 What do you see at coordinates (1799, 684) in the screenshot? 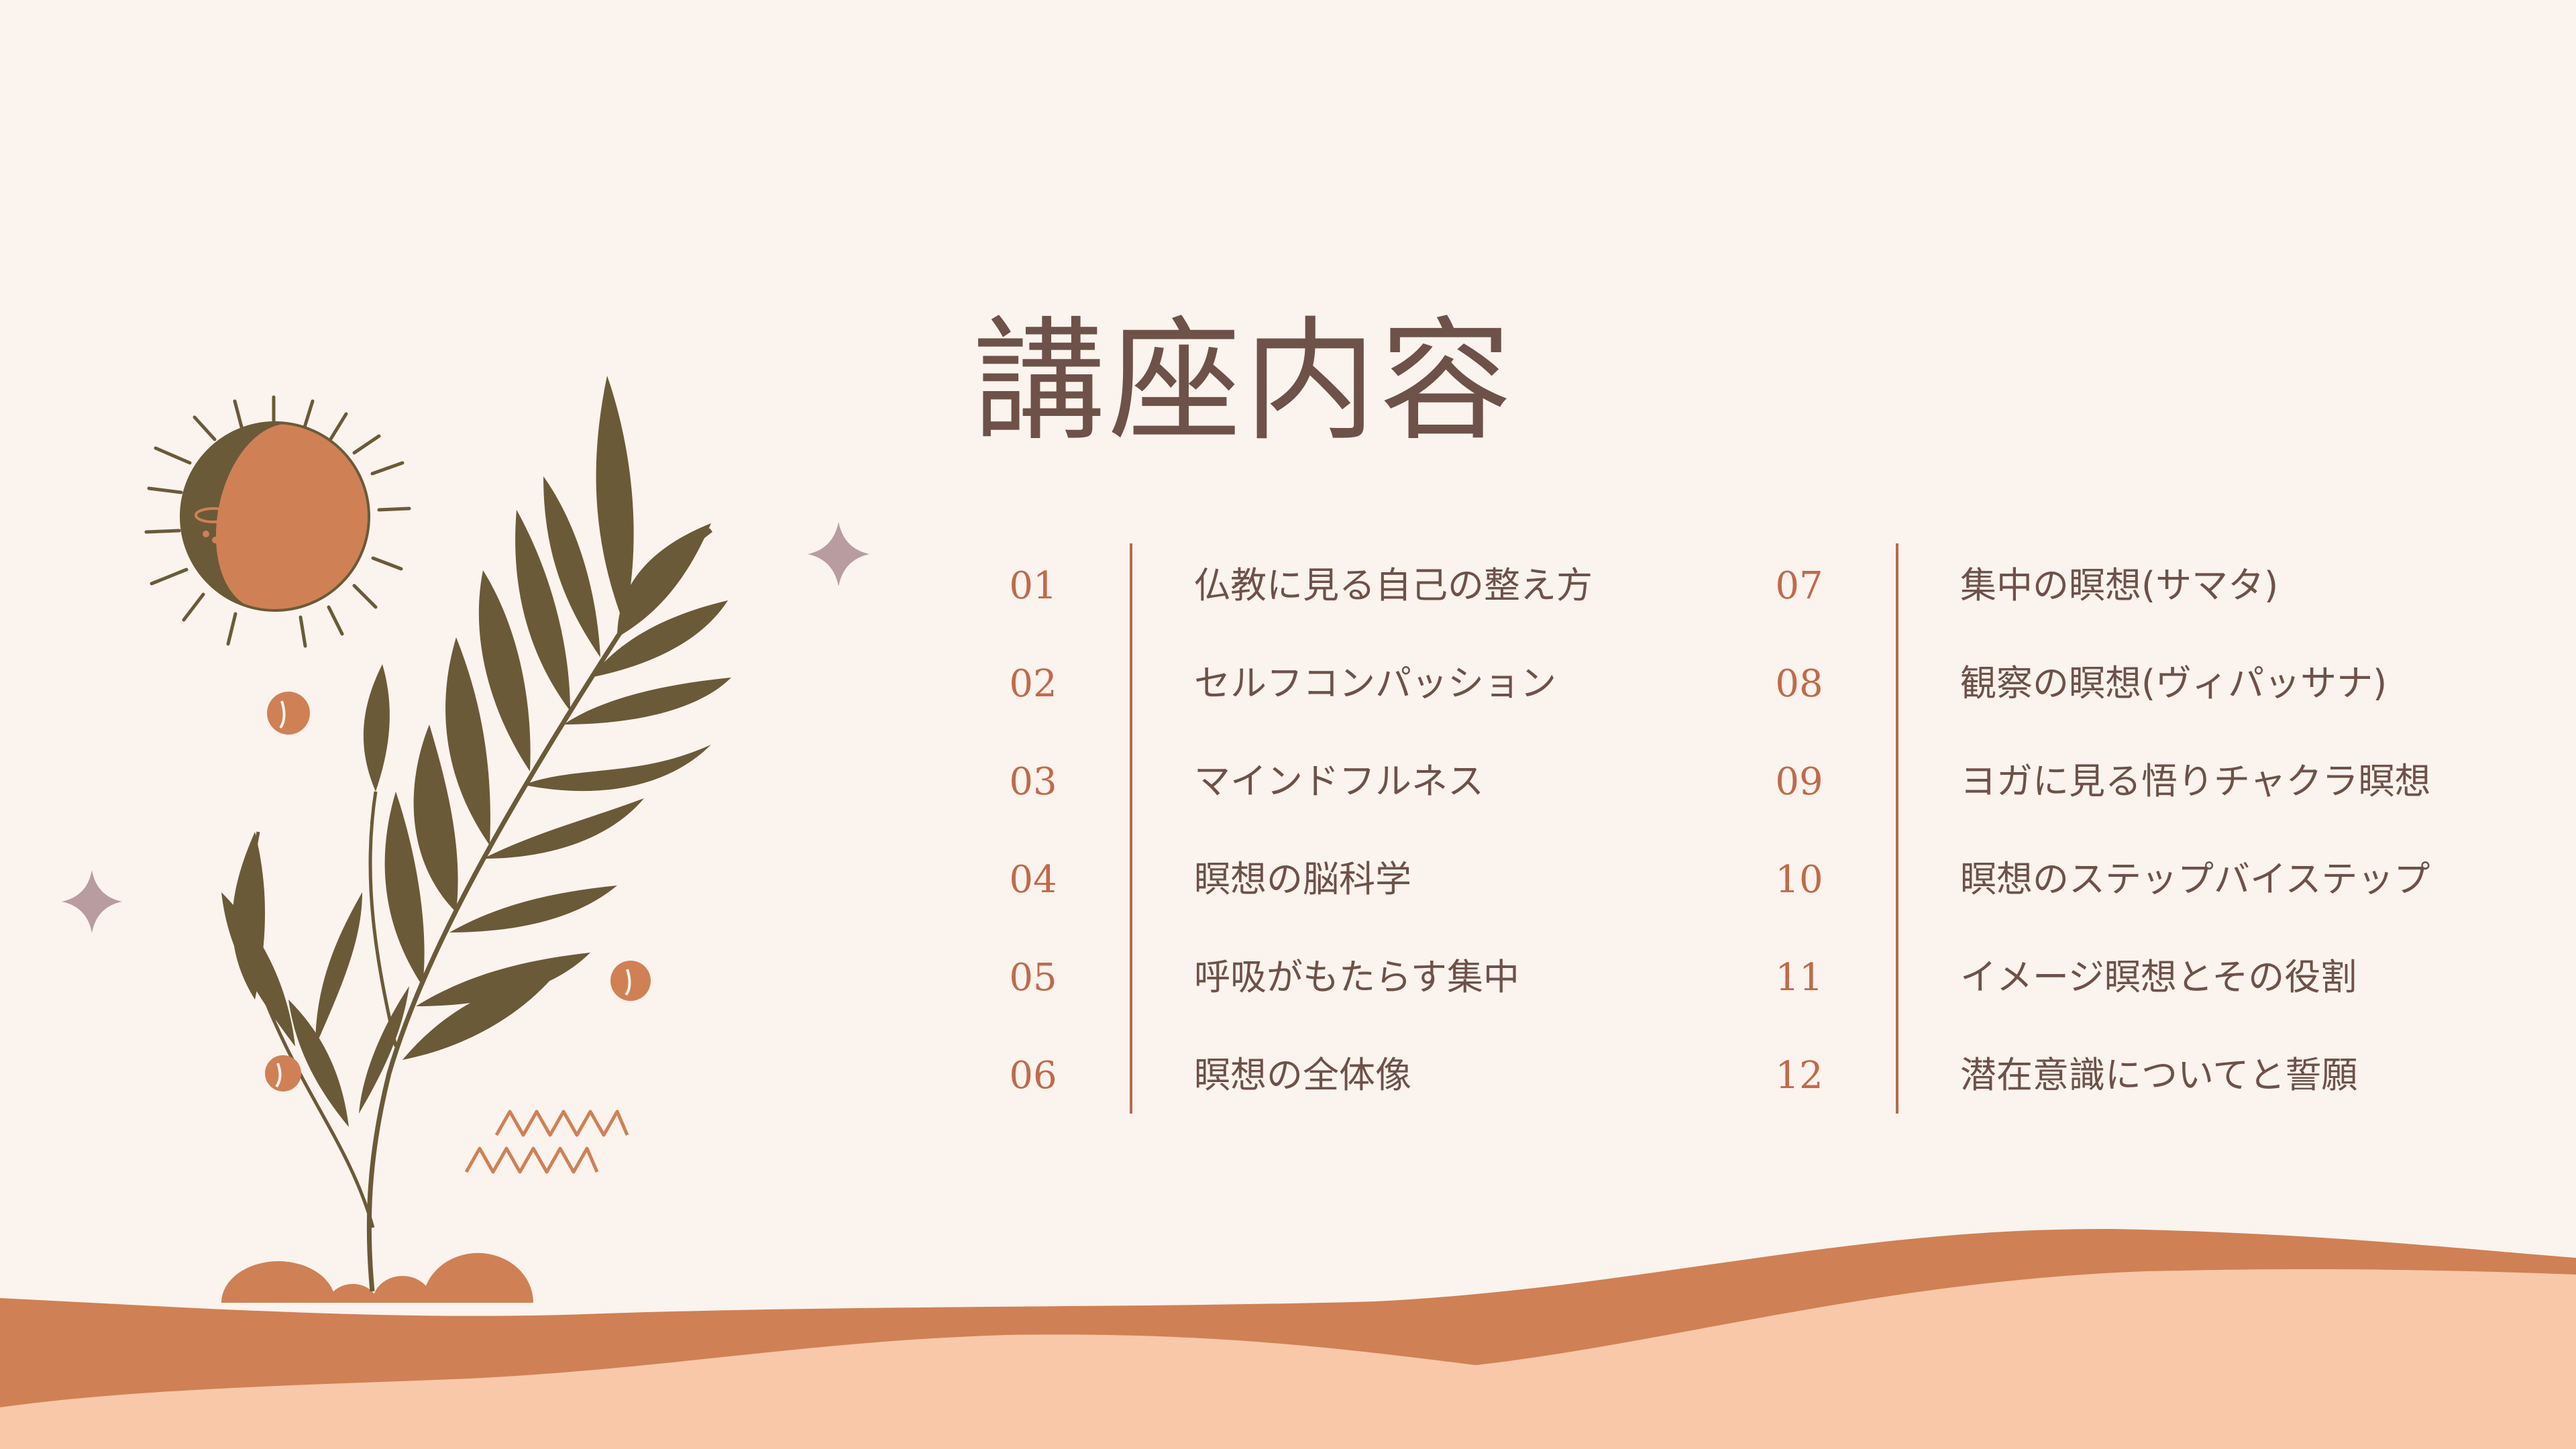
I see `item-number: 08` at bounding box center [1799, 684].